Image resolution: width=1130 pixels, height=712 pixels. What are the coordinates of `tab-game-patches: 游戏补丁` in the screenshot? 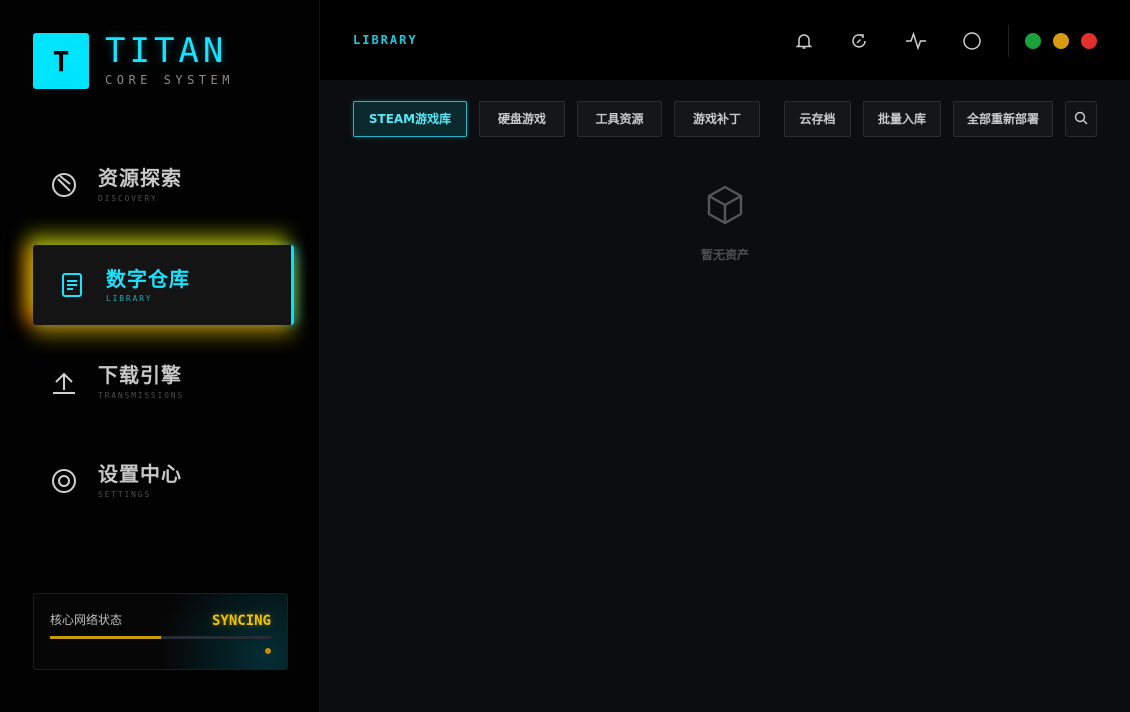 It's located at (717, 119).